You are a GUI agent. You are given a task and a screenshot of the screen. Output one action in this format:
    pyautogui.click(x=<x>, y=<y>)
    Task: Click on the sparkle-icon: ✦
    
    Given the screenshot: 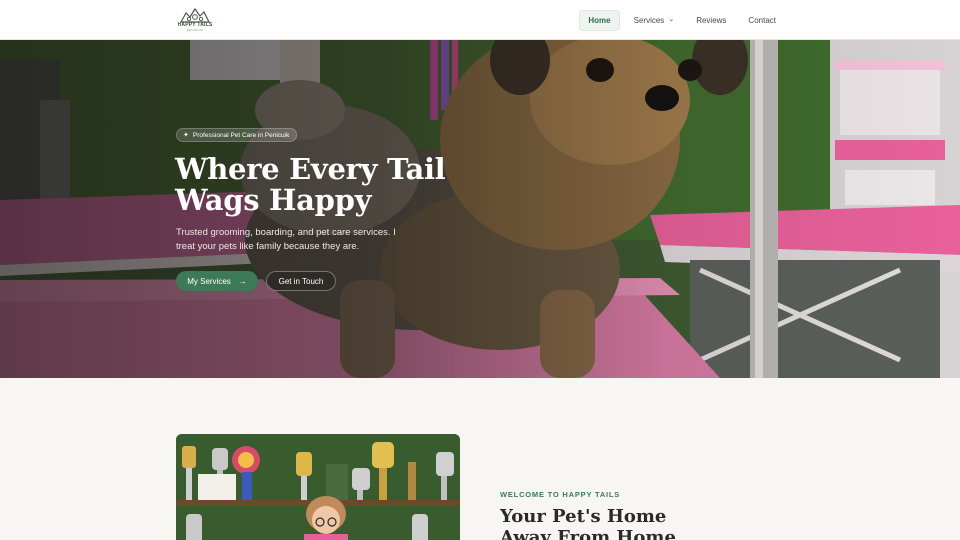 What is the action you would take?
    pyautogui.click(x=186, y=135)
    